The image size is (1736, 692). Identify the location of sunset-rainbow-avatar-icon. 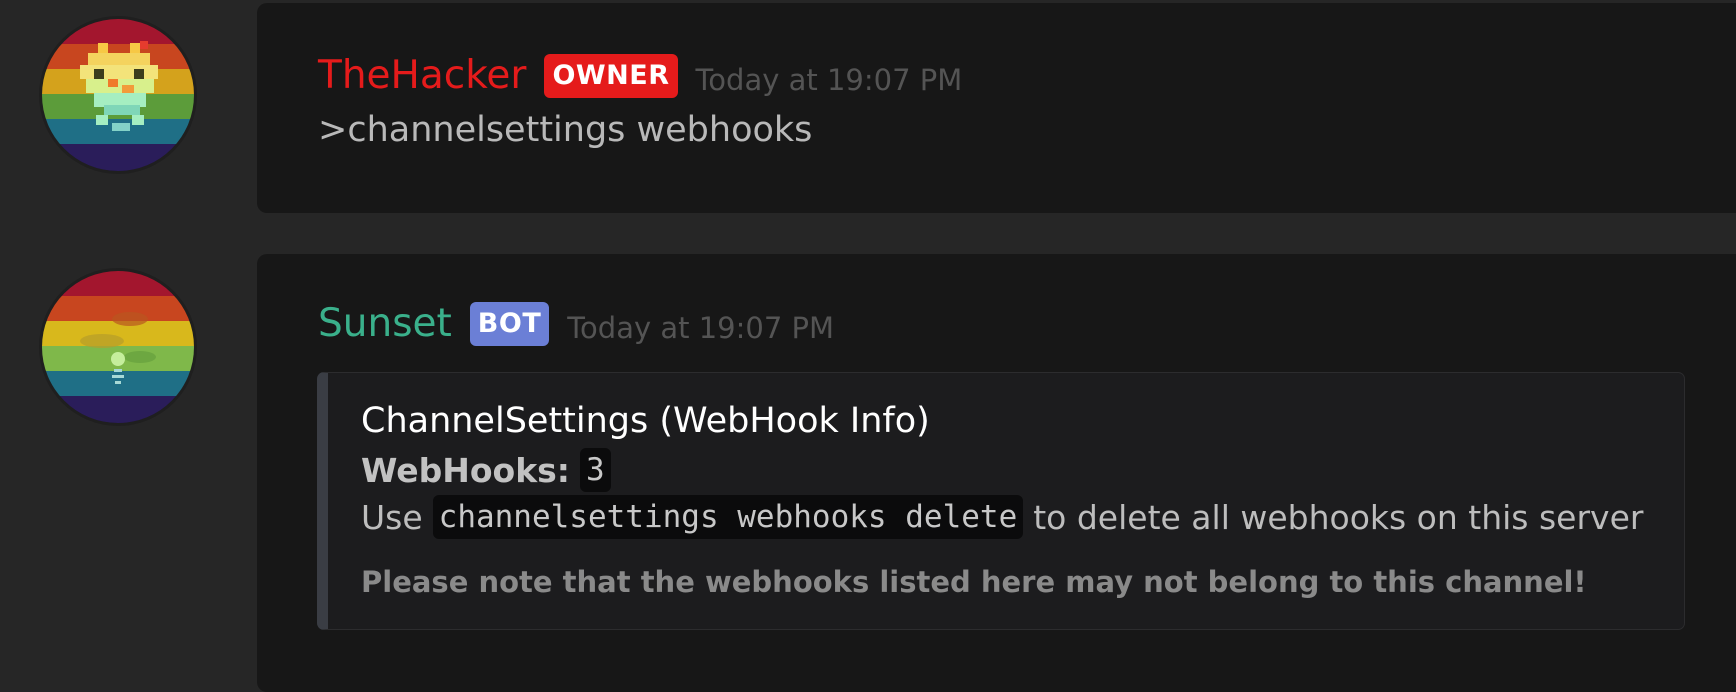
(118, 347).